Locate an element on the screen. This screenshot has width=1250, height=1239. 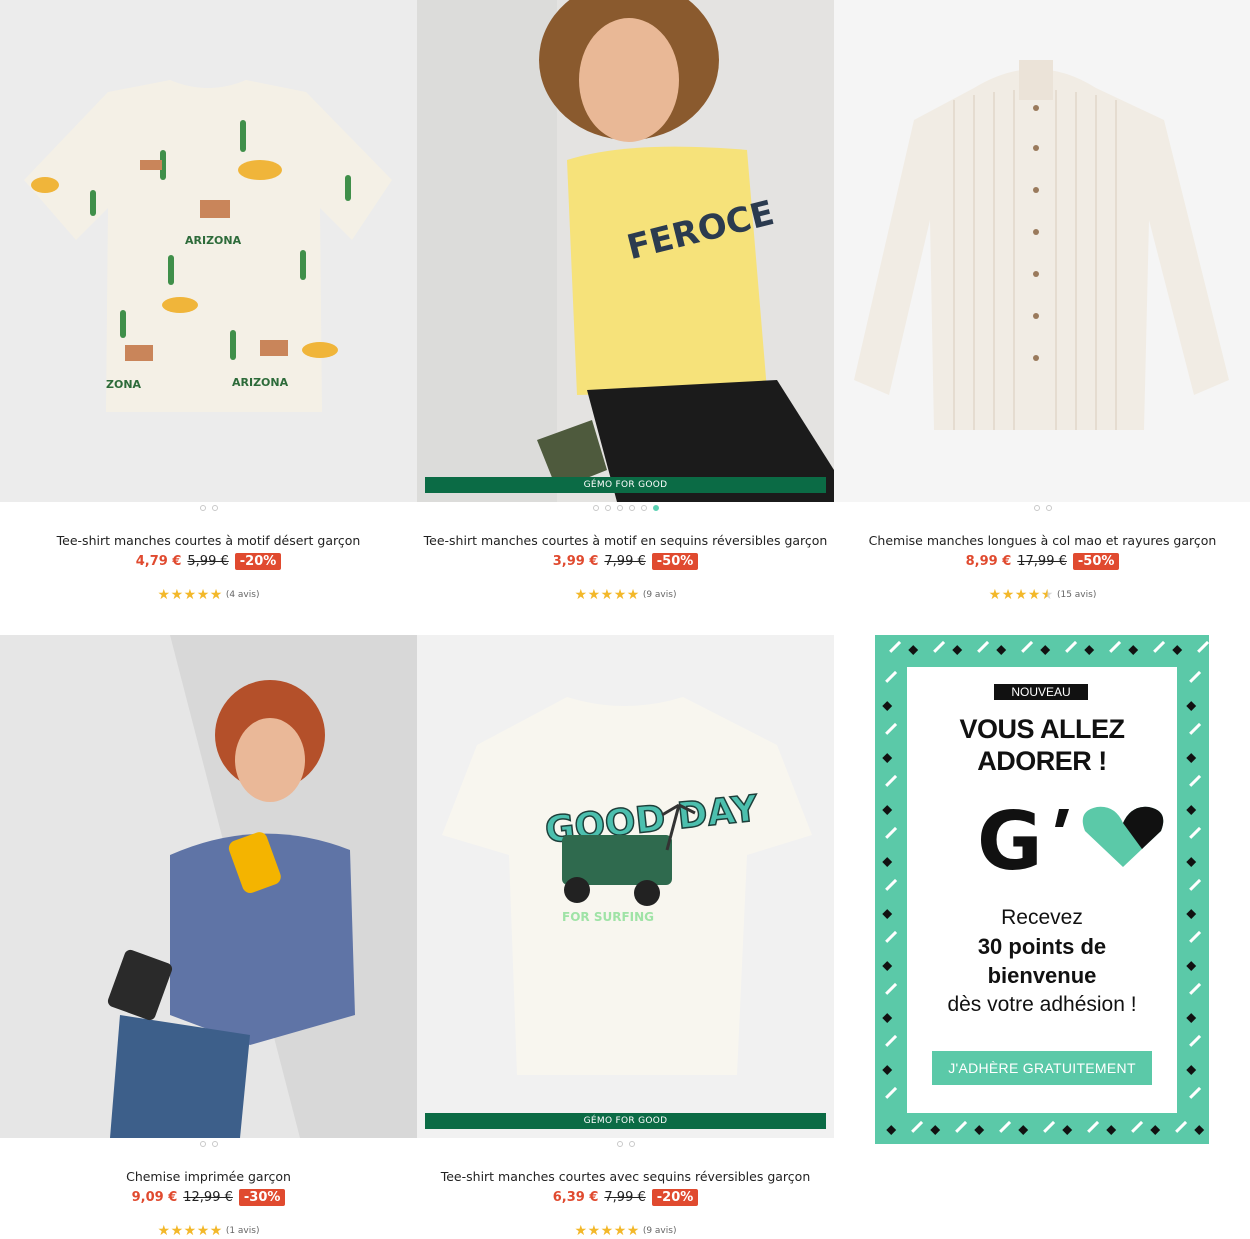
promo-headline-line: ADORER ! is located at coordinates (1042, 761).